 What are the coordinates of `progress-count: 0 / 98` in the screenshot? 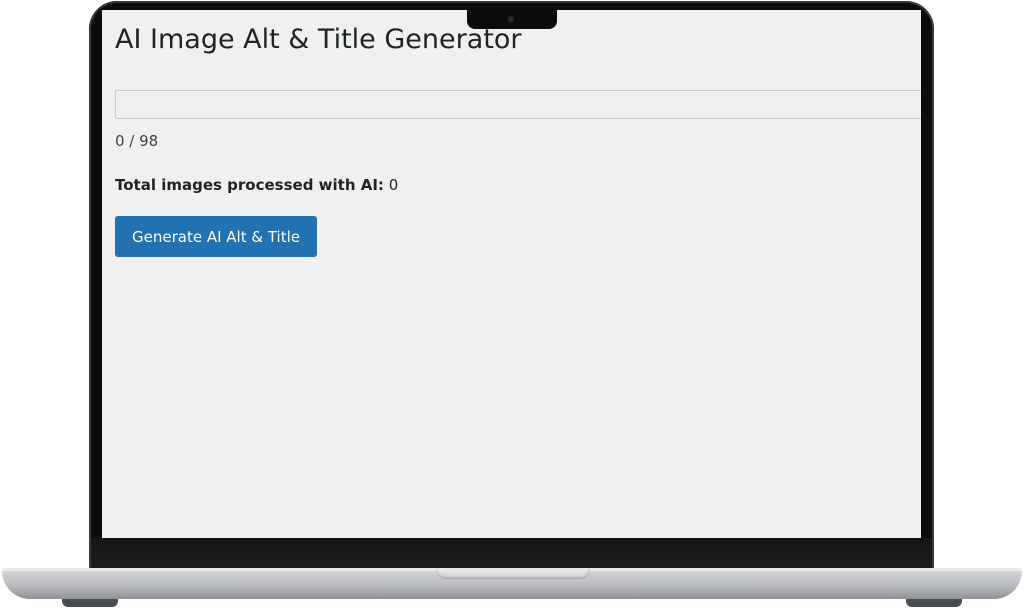 It's located at (137, 141).